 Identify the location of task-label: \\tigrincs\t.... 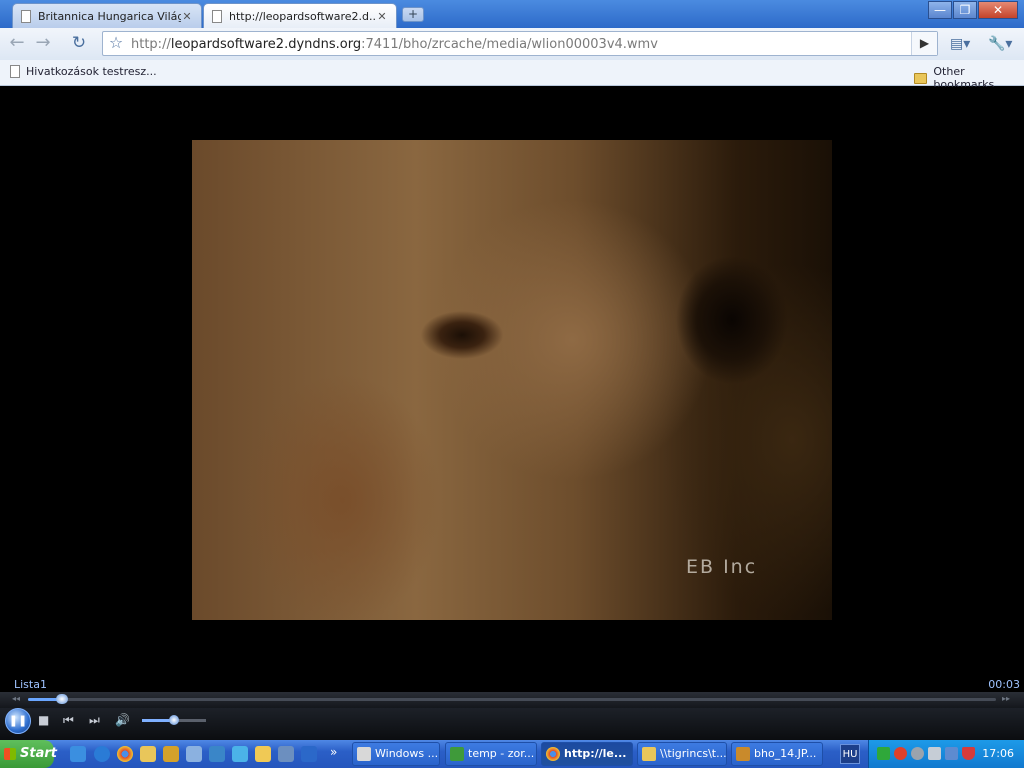
(693, 753).